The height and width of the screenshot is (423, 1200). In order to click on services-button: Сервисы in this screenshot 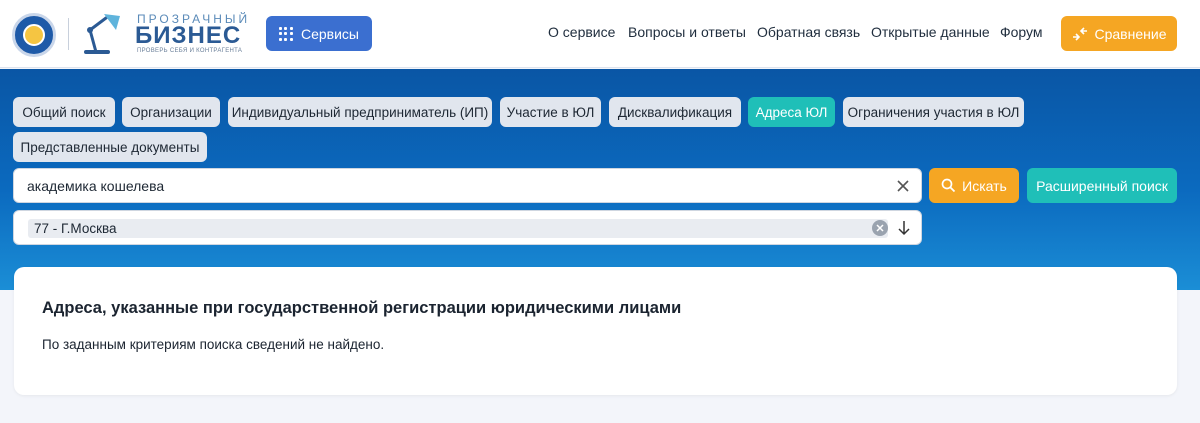, I will do `click(319, 33)`.